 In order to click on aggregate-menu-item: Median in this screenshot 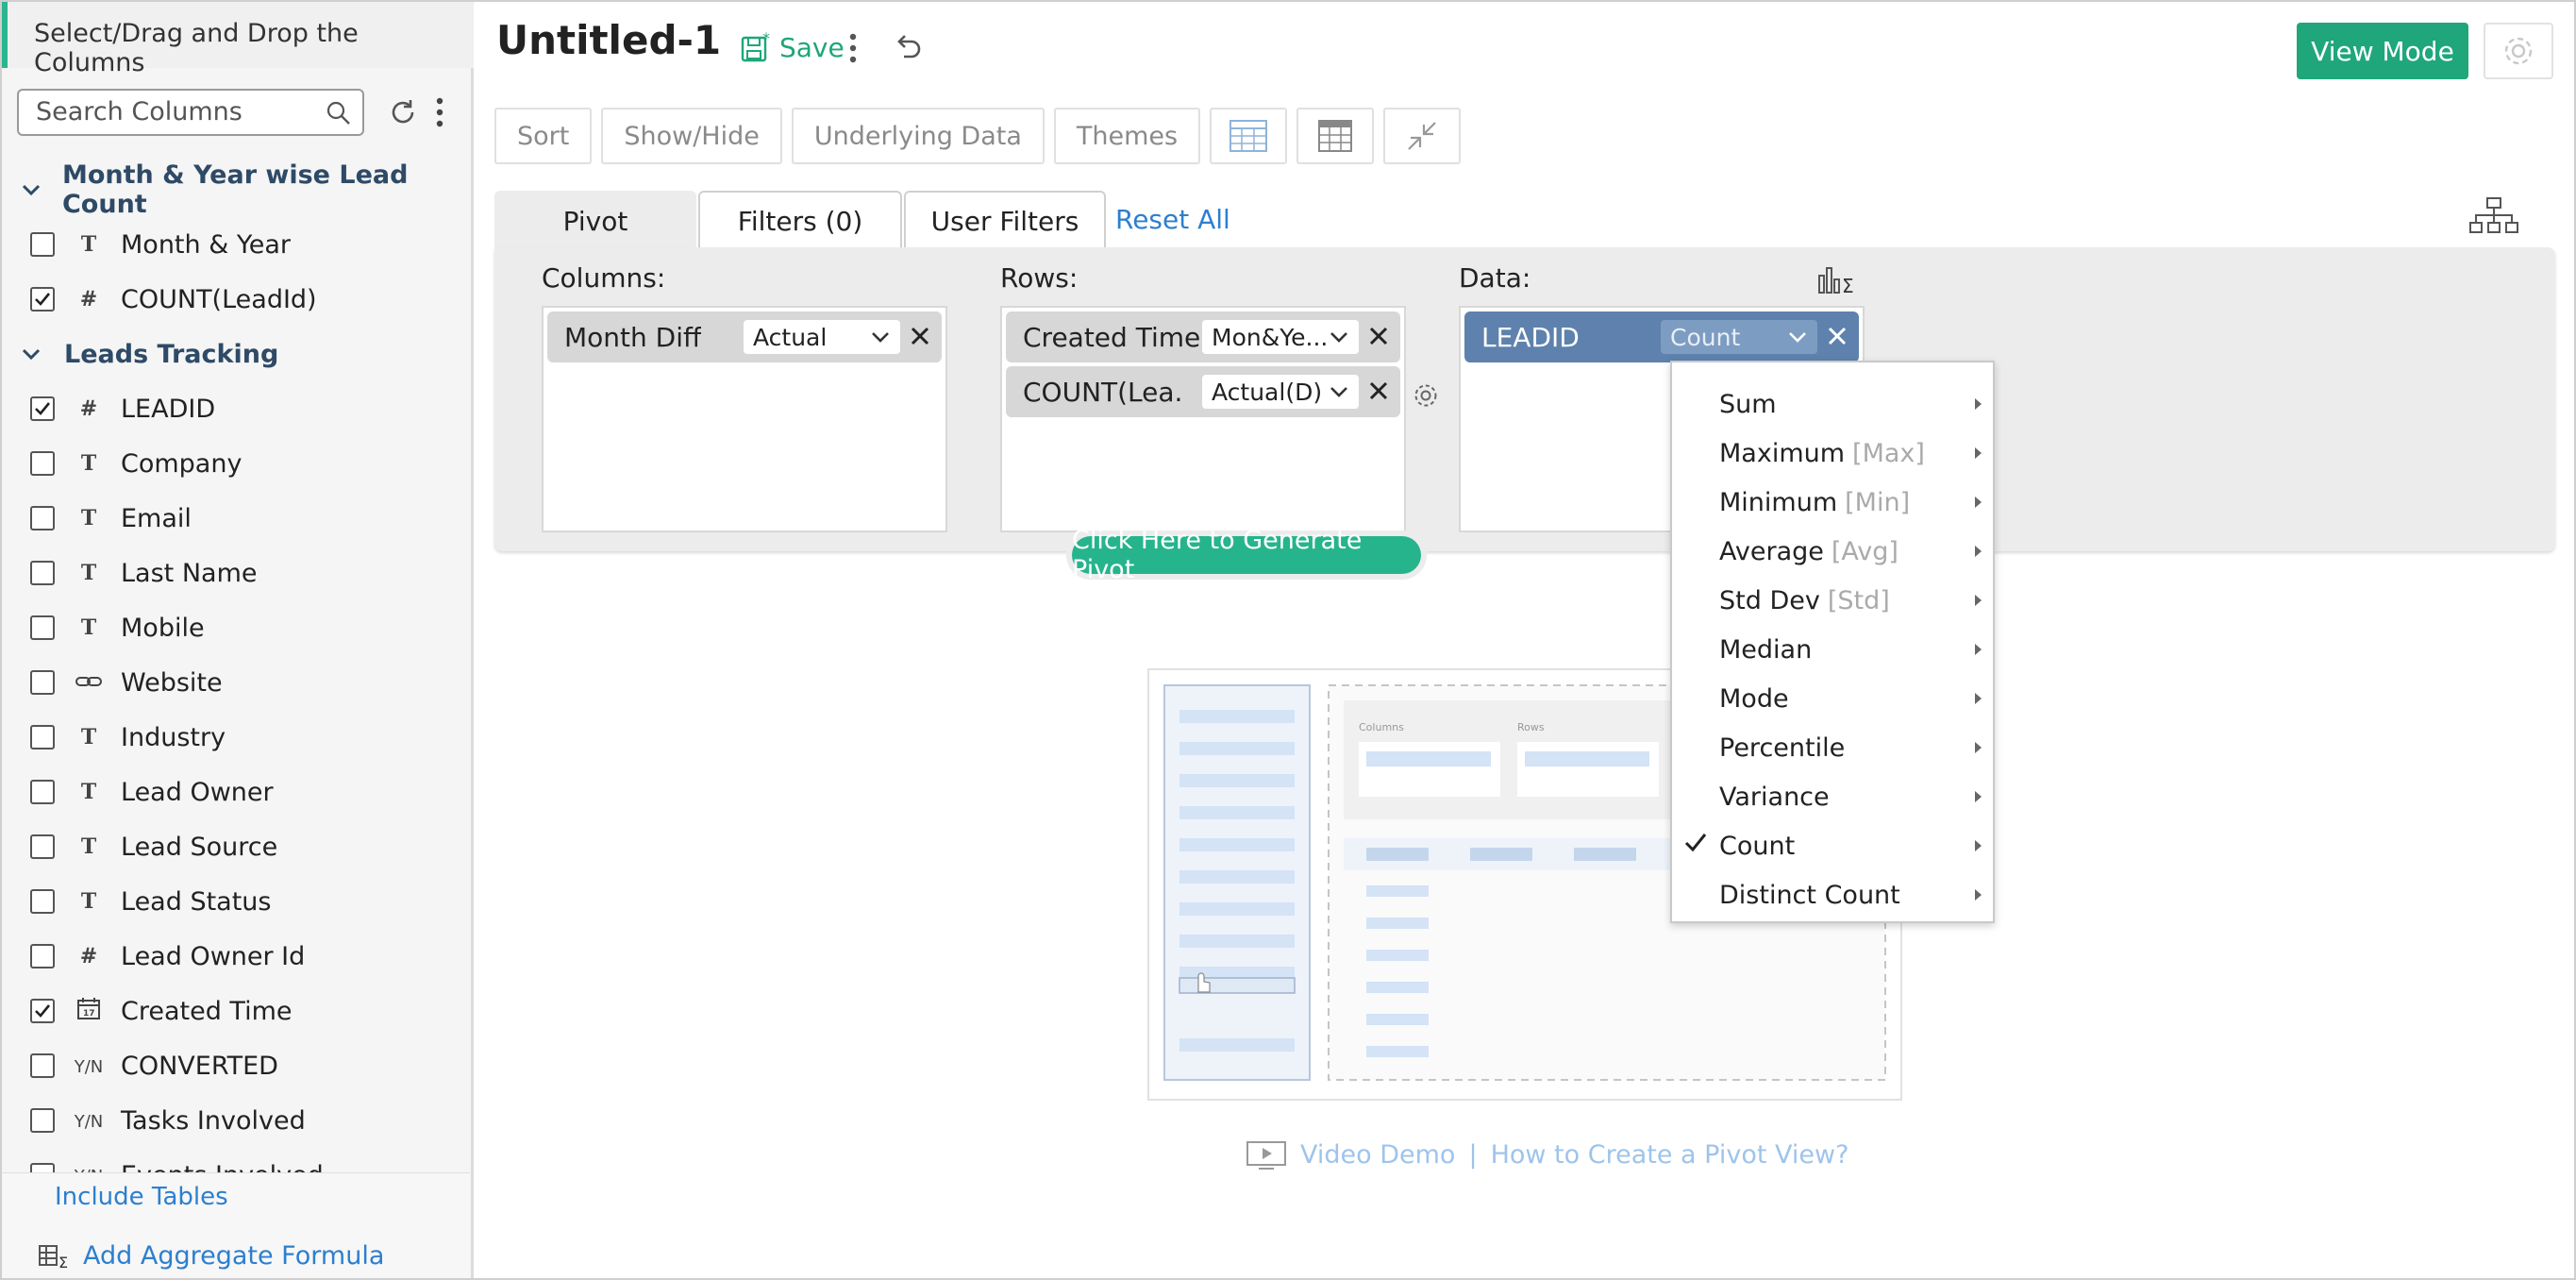, I will do `click(1832, 649)`.